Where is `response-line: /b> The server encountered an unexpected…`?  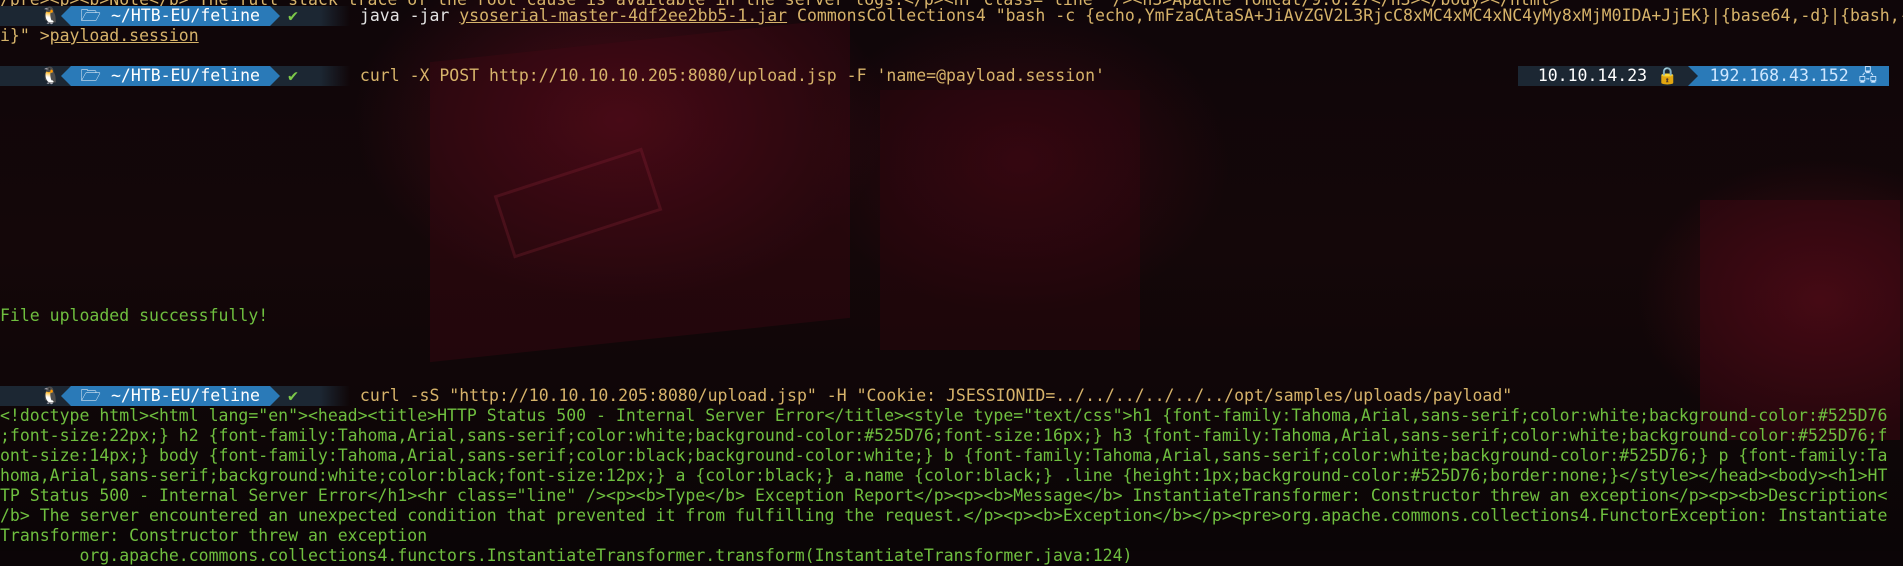
response-line: /b> The server encountered an unexpected… is located at coordinates (944, 515).